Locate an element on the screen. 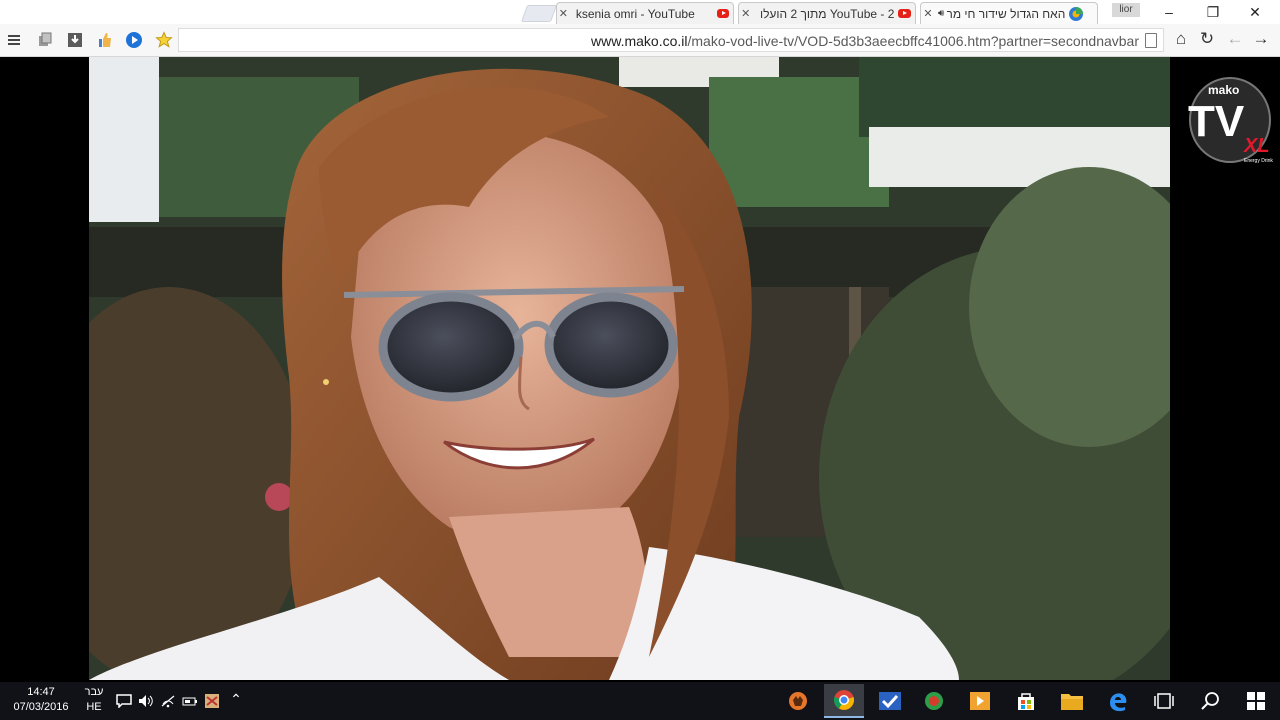  pawn-app-icon is located at coordinates (798, 701).